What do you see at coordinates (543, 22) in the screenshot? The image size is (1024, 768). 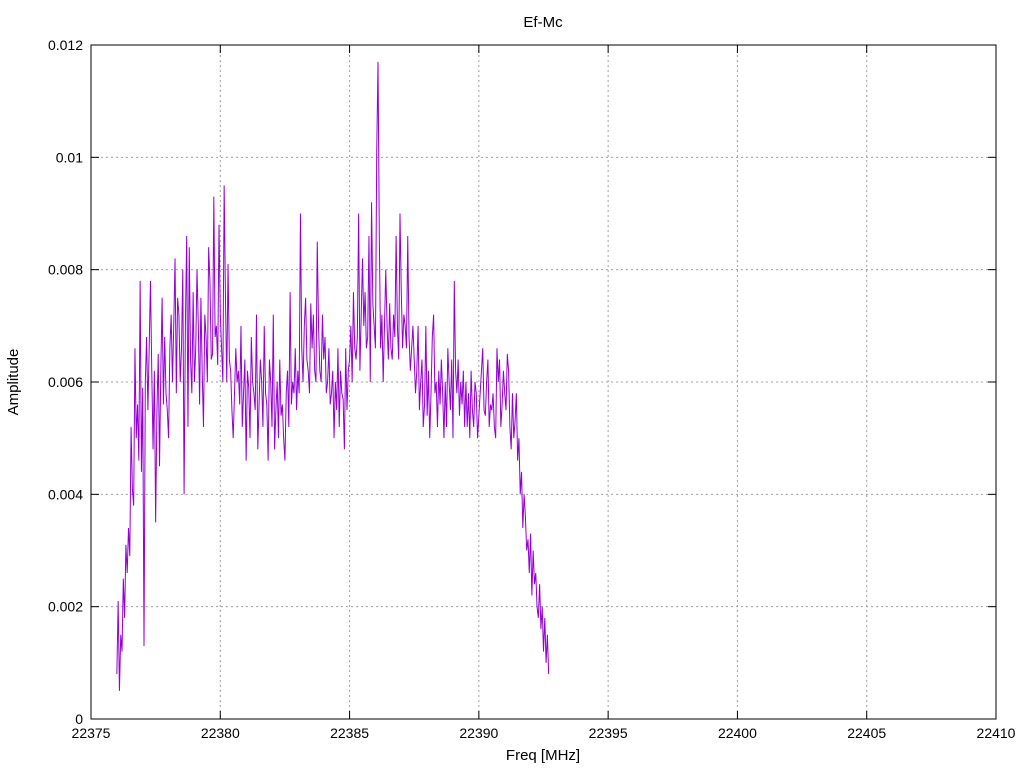 I see `chart-title: Ef-Mc` at bounding box center [543, 22].